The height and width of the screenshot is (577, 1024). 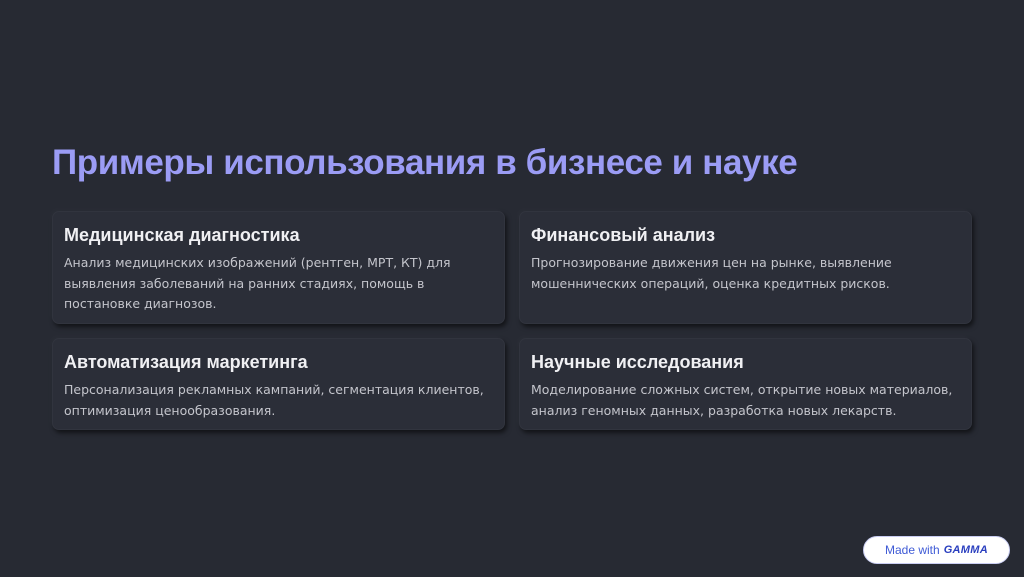 What do you see at coordinates (186, 362) in the screenshot?
I see `card-title: Автоматизация маркетинга` at bounding box center [186, 362].